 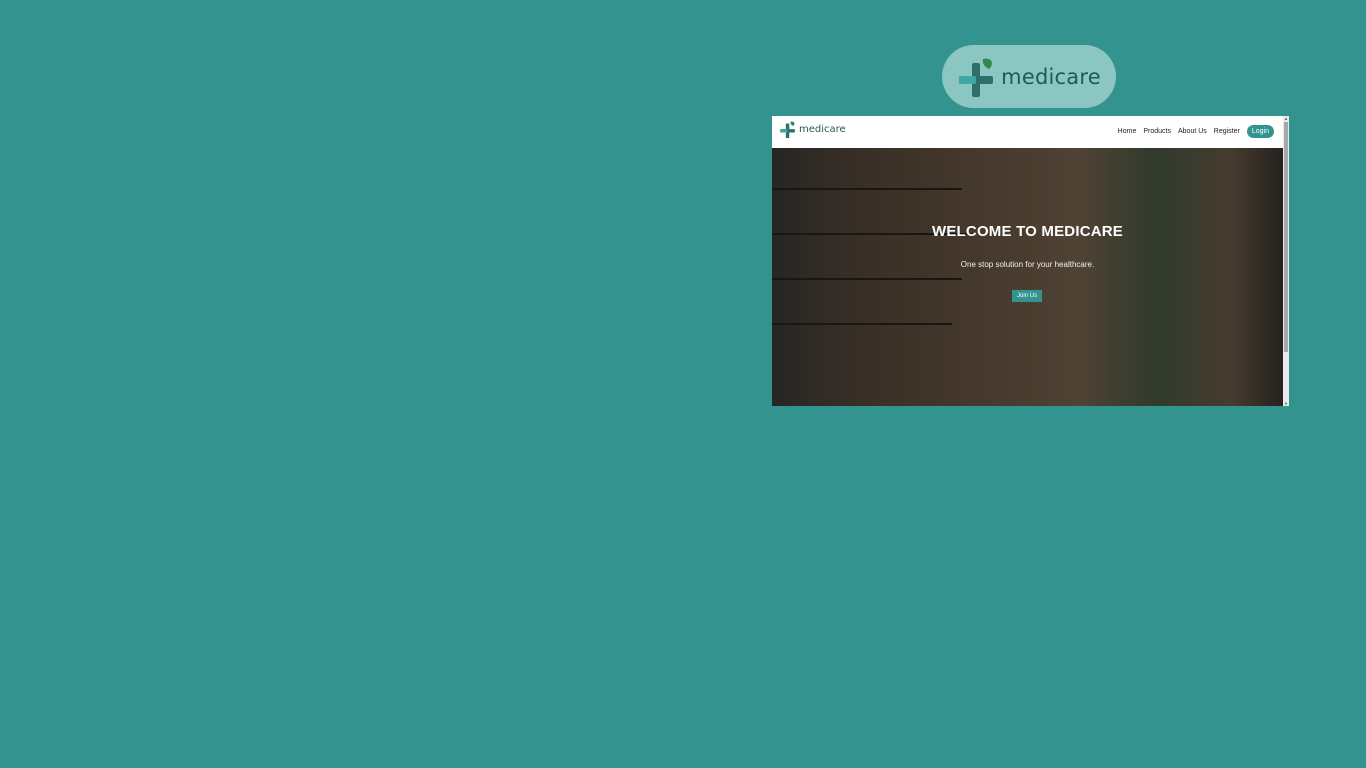 What do you see at coordinates (1157, 131) in the screenshot?
I see `nav-products-link: Products` at bounding box center [1157, 131].